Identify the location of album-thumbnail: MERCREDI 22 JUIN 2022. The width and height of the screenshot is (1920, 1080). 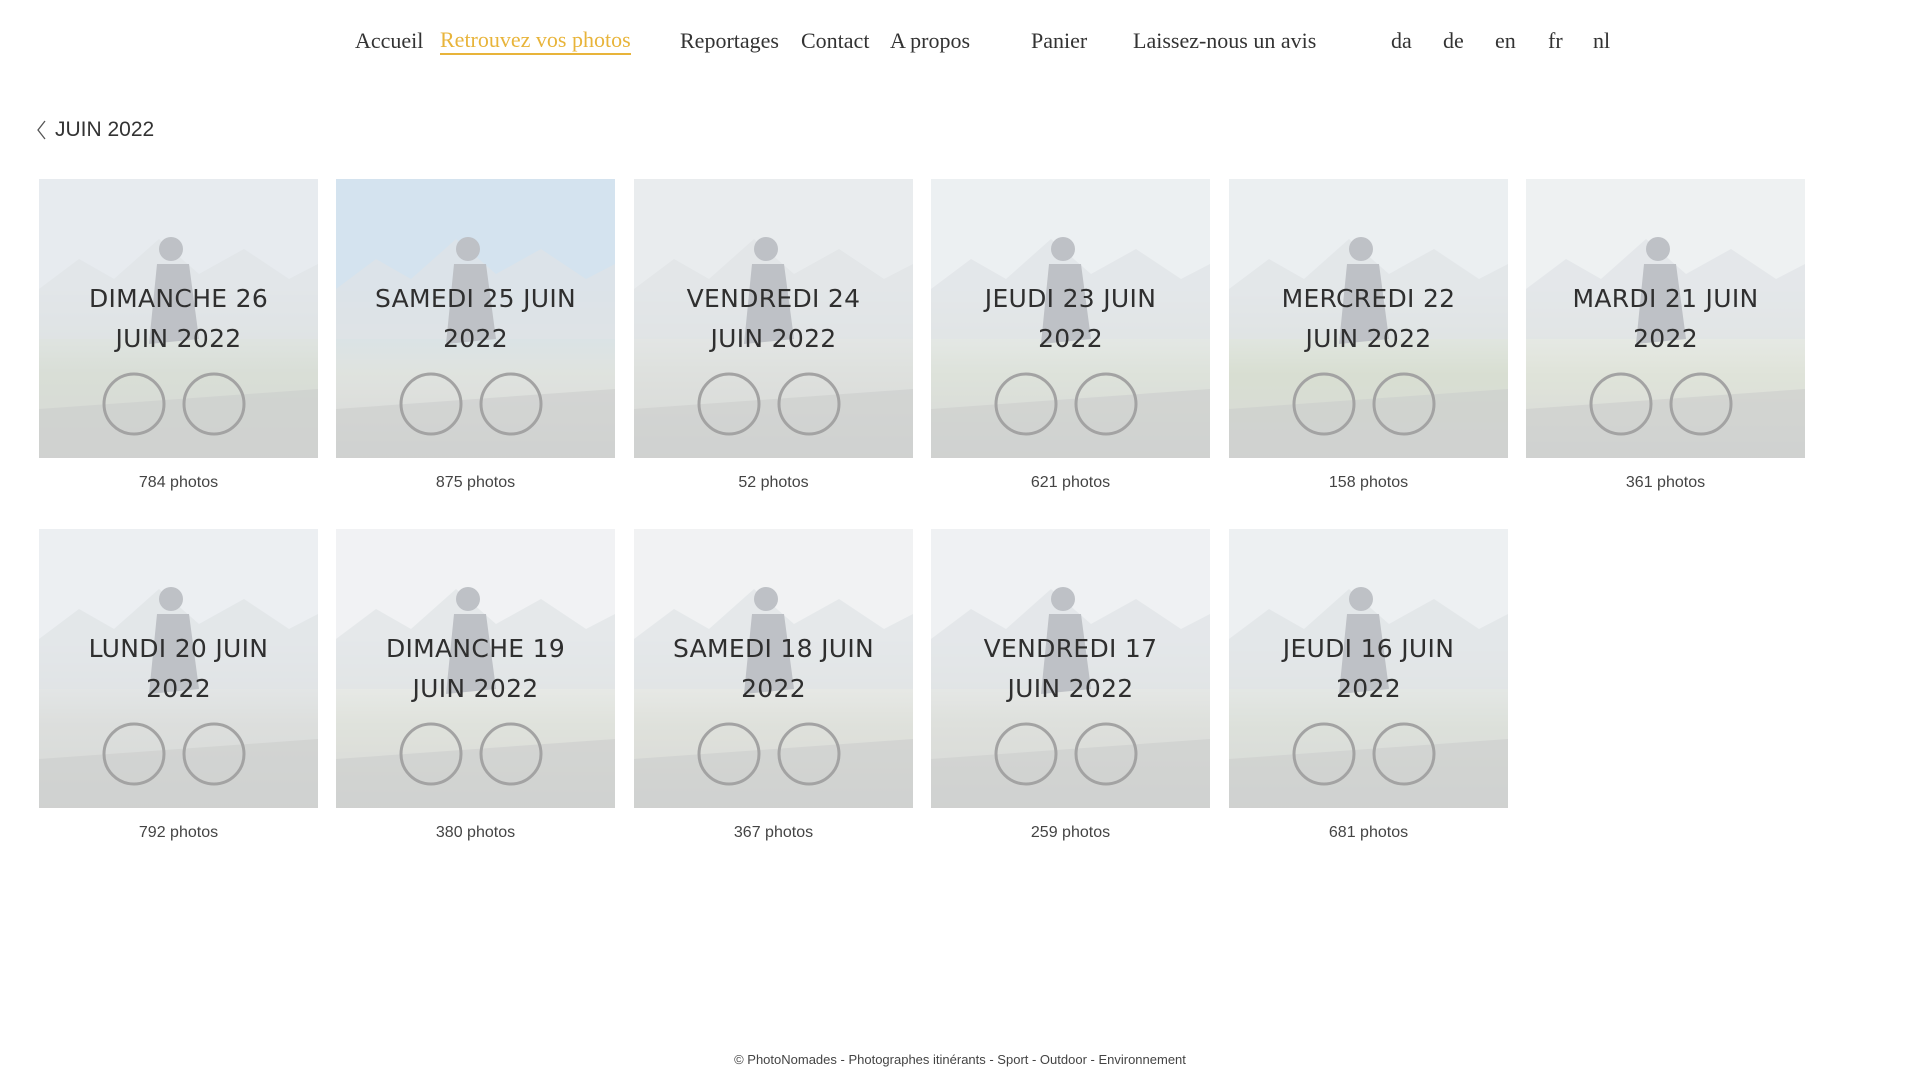
(1368, 318).